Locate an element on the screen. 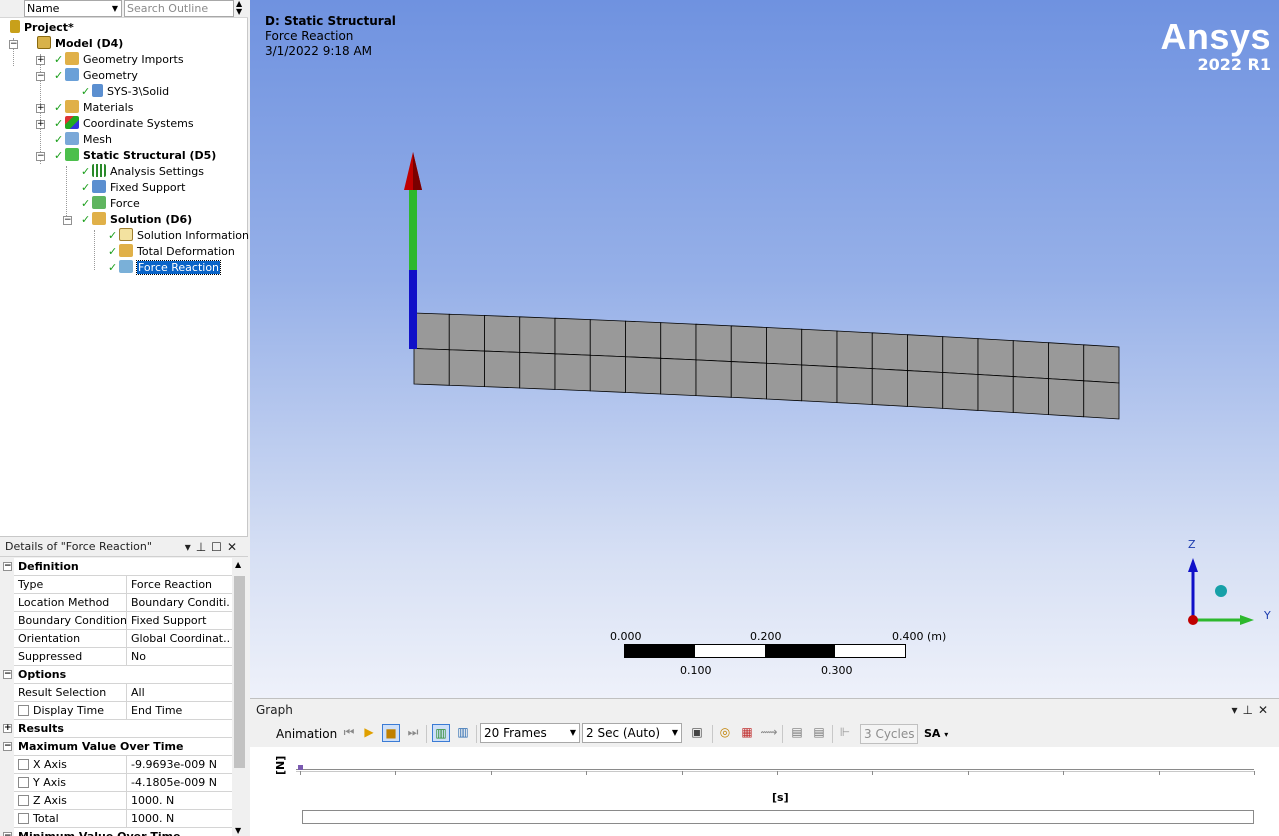  detail-row-total: Total 1000. N is located at coordinates (116, 819).